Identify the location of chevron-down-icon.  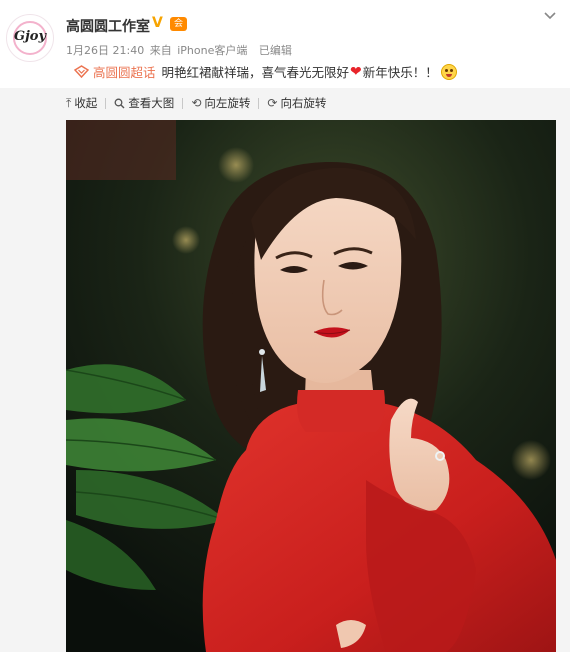
(550, 16).